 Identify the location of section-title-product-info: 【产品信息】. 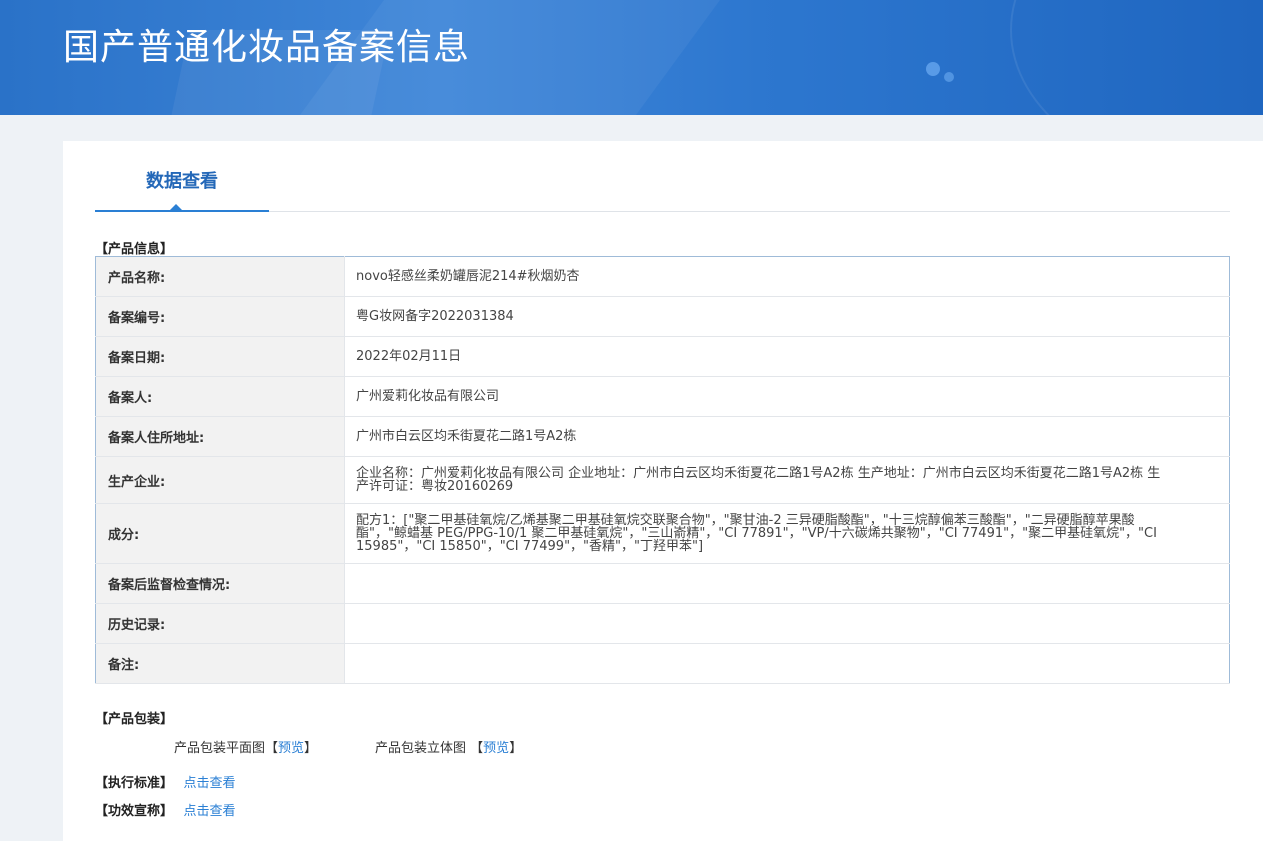
(134, 249).